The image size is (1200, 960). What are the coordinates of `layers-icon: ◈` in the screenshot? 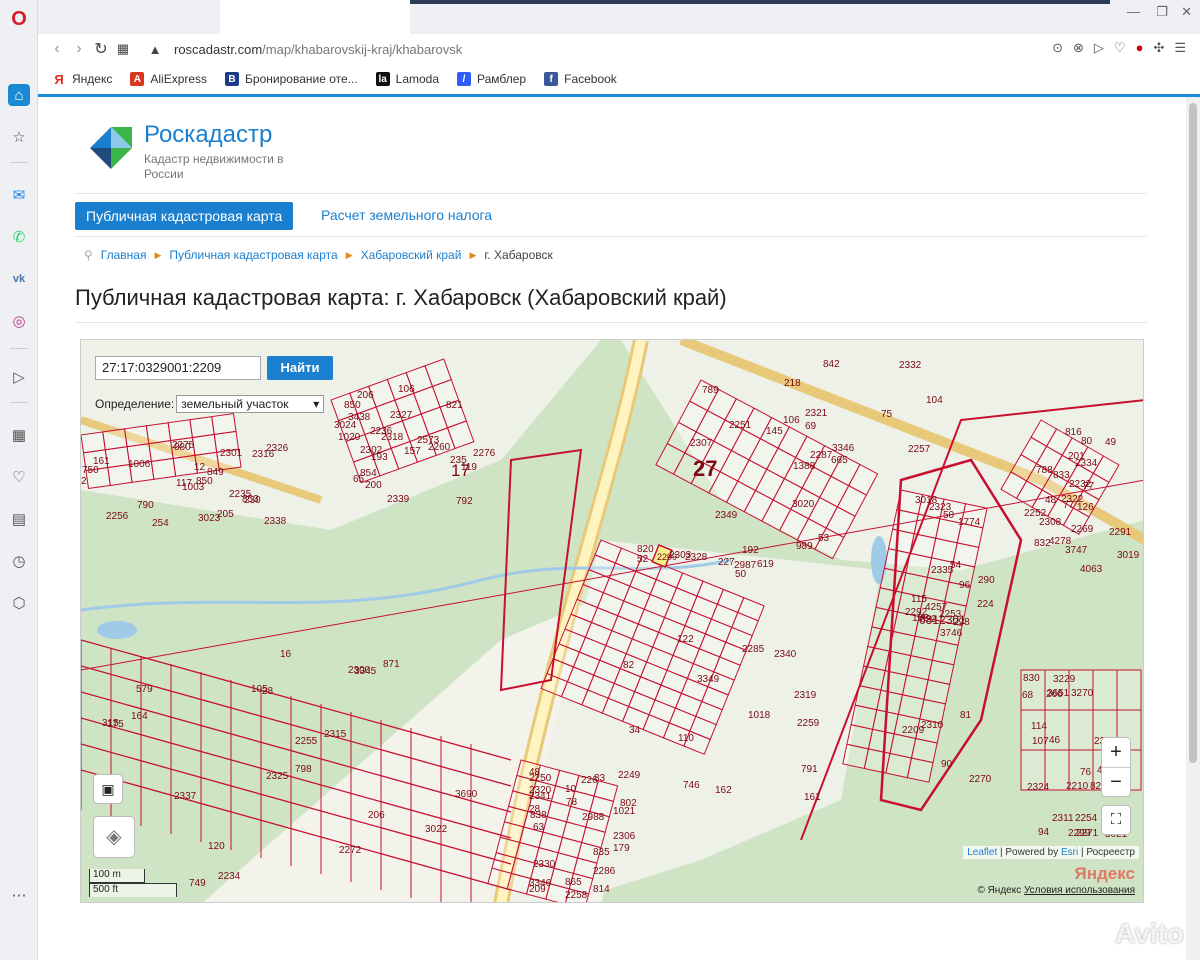 It's located at (114, 837).